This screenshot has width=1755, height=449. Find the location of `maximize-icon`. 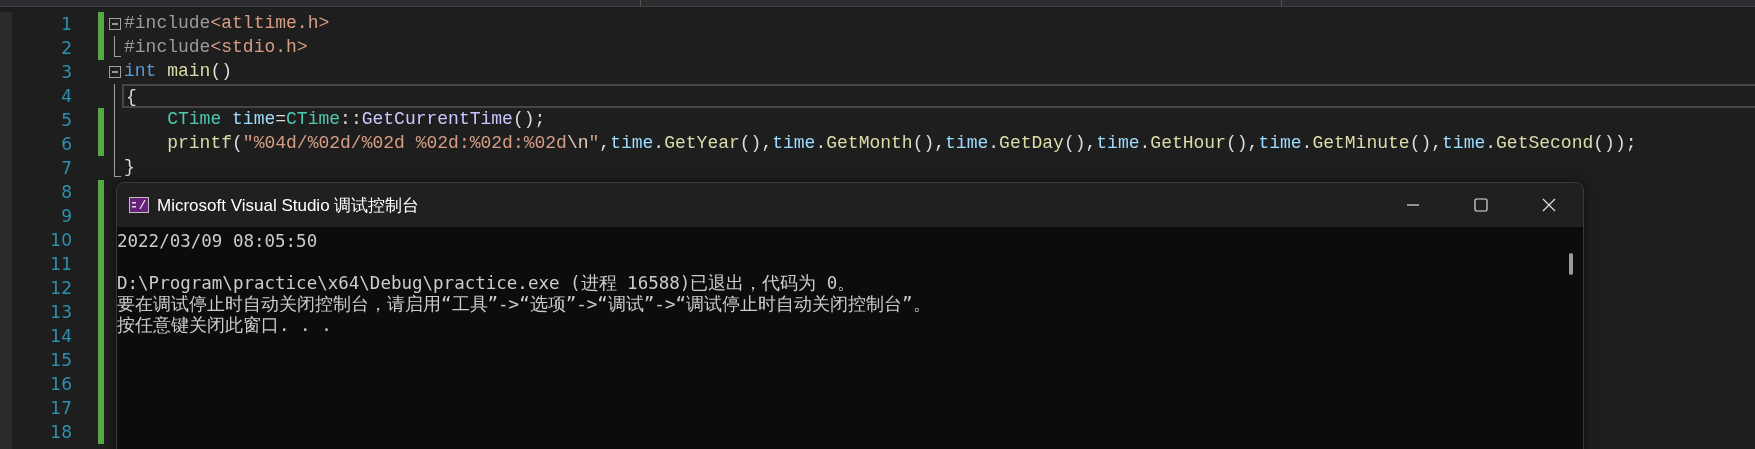

maximize-icon is located at coordinates (1481, 205).